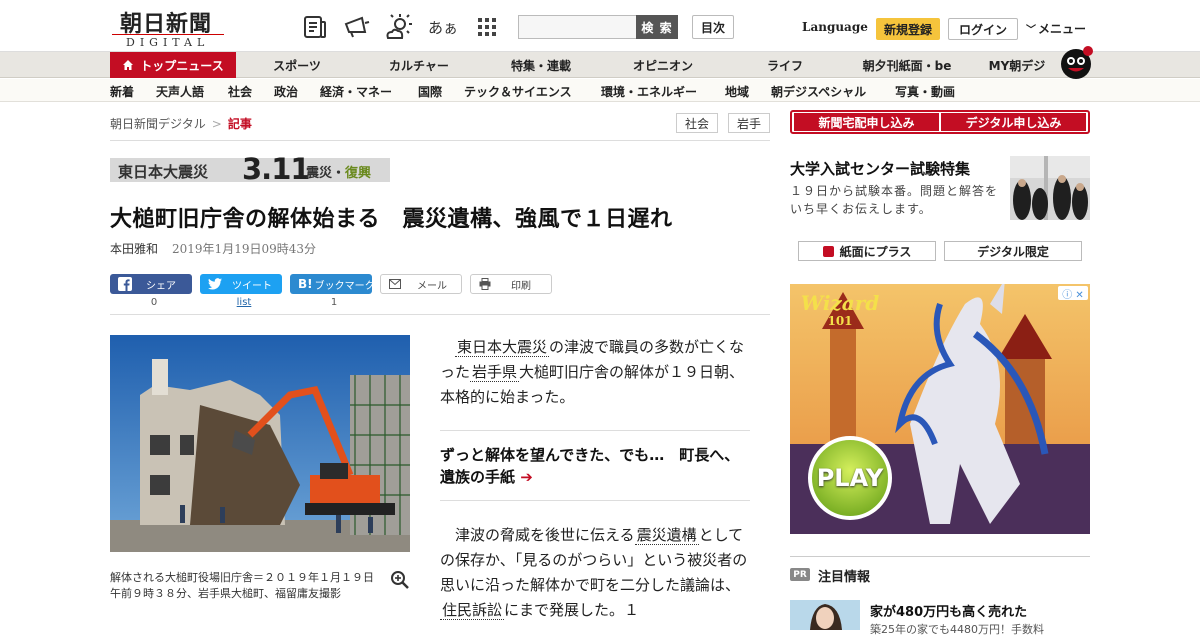 This screenshot has width=1200, height=637. I want to click on nav-culture: カルチャー, so click(419, 65).